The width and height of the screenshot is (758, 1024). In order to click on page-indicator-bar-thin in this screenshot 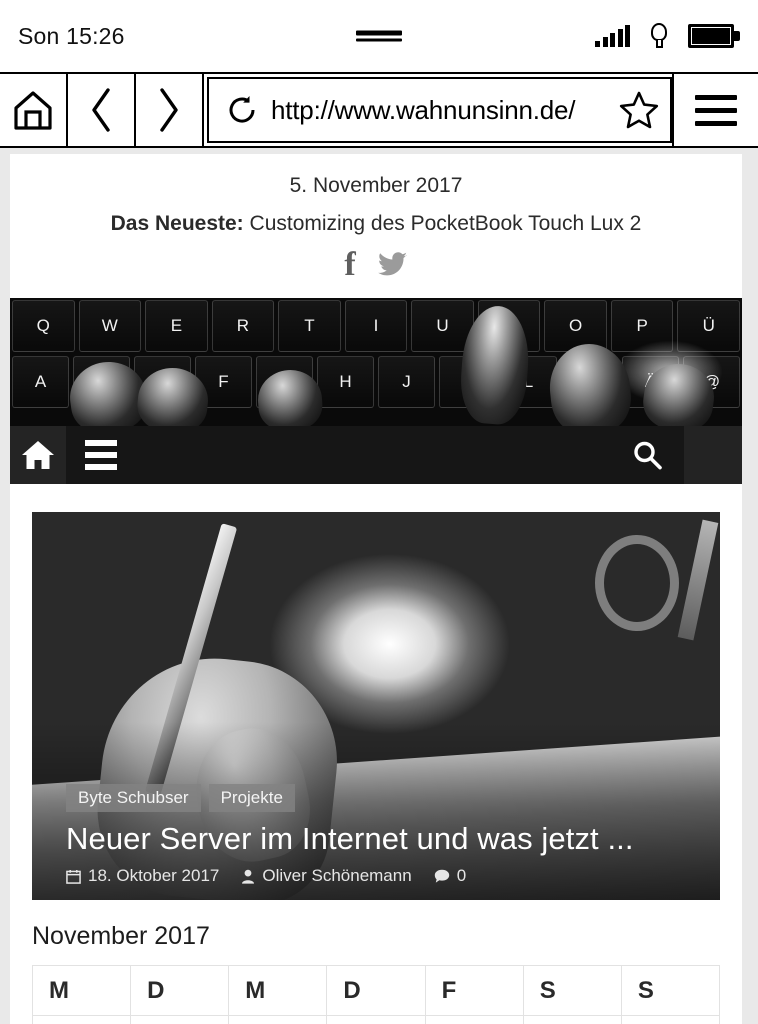, I will do `click(379, 40)`.